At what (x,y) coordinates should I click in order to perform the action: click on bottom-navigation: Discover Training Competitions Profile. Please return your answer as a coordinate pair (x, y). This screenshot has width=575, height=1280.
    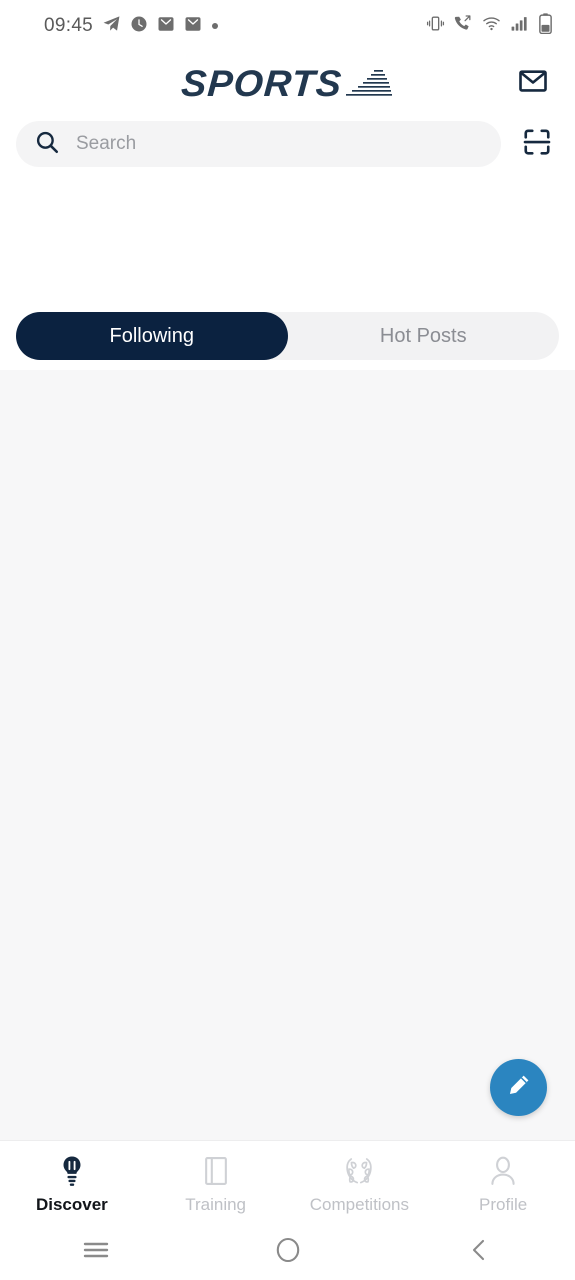
    Looking at the image, I should click on (287, 1182).